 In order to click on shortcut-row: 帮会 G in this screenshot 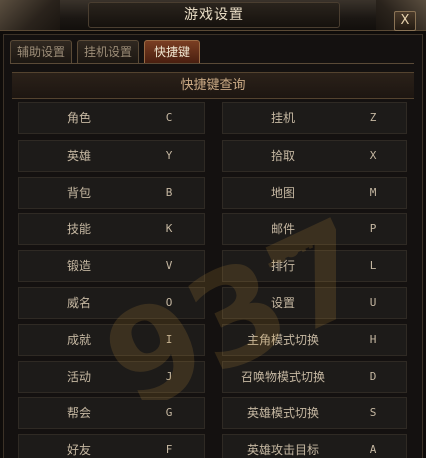, I will do `click(111, 413)`.